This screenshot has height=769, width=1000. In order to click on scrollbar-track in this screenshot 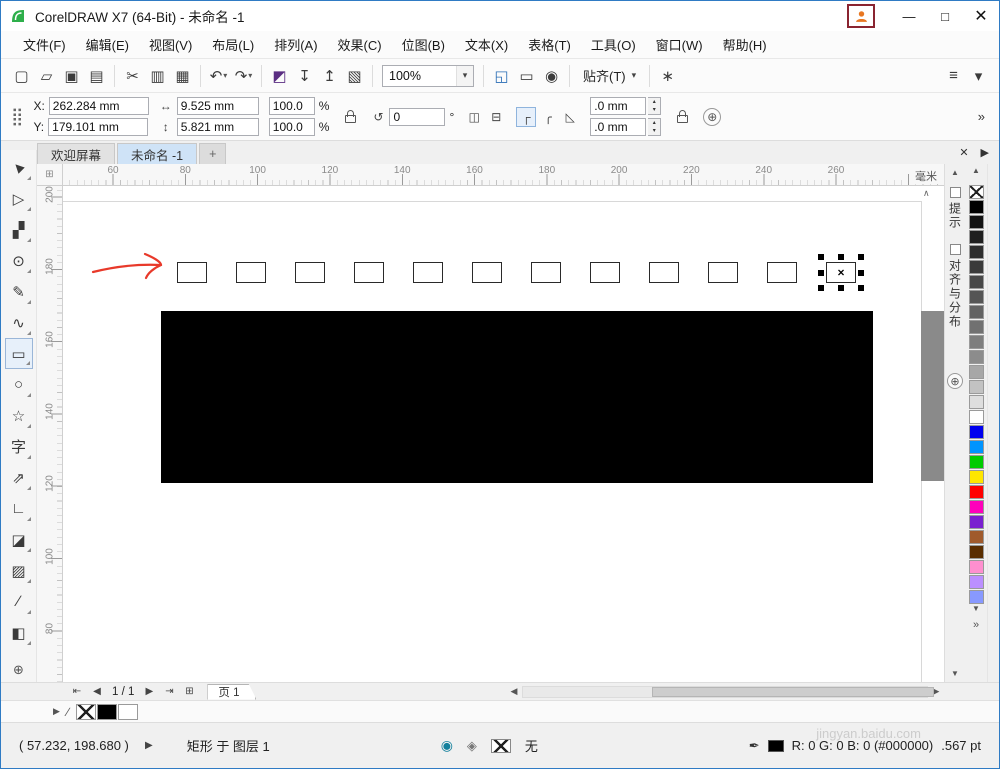, I will do `click(728, 691)`.